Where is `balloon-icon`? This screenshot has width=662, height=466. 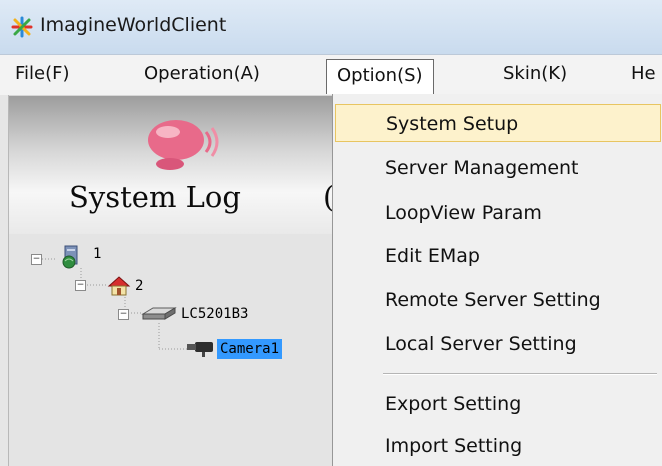
balloon-icon is located at coordinates (183, 145).